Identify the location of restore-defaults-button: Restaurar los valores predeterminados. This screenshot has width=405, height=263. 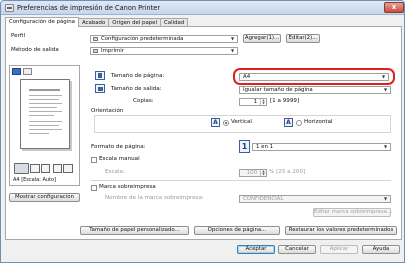
(341, 230).